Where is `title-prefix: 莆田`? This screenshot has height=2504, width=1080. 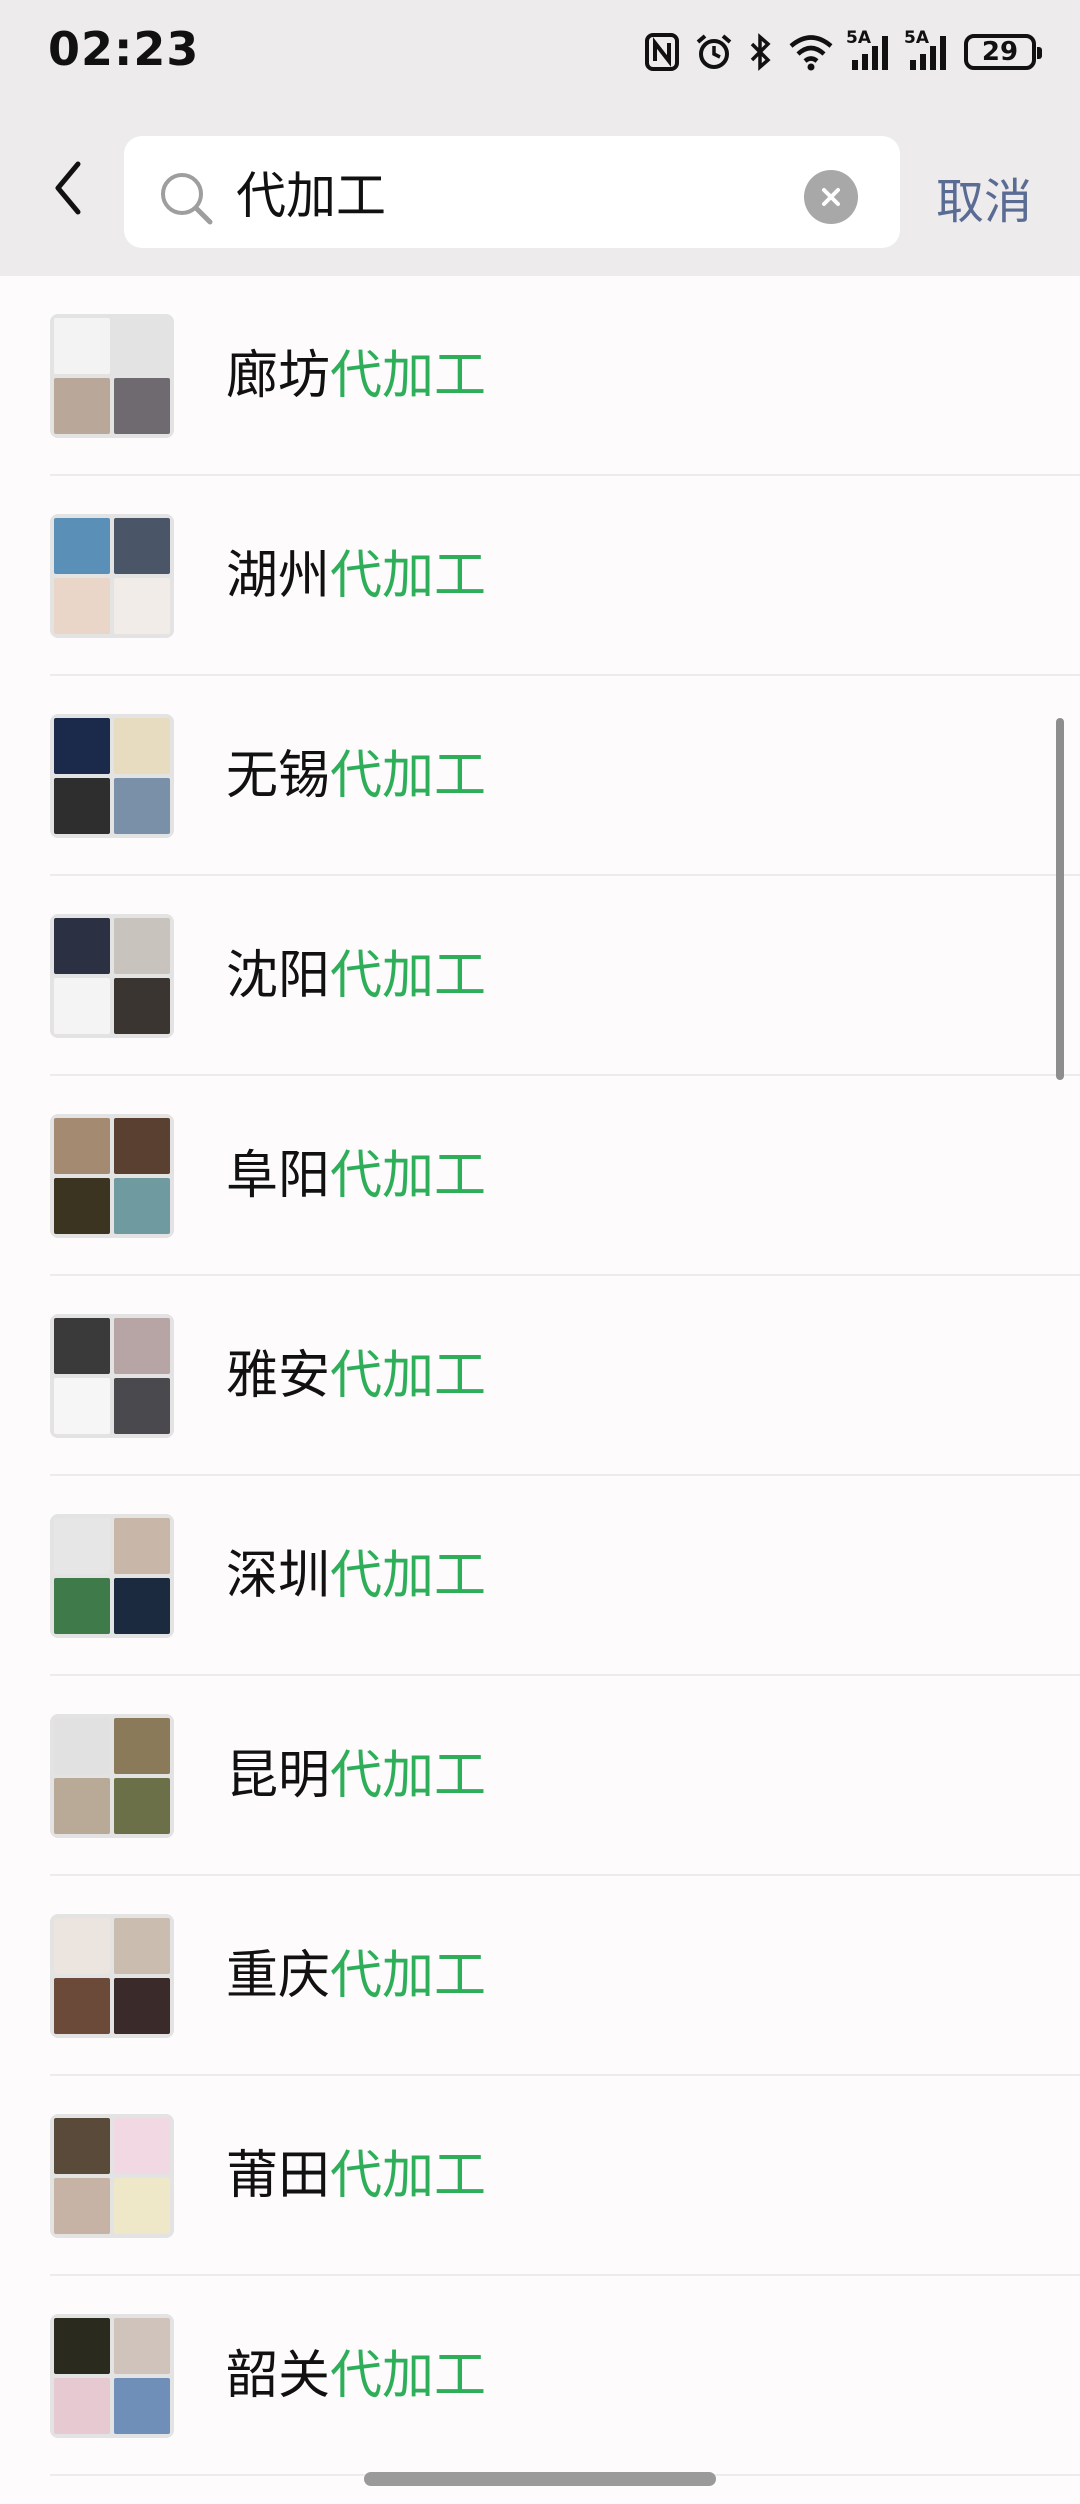 title-prefix: 莆田 is located at coordinates (278, 2176).